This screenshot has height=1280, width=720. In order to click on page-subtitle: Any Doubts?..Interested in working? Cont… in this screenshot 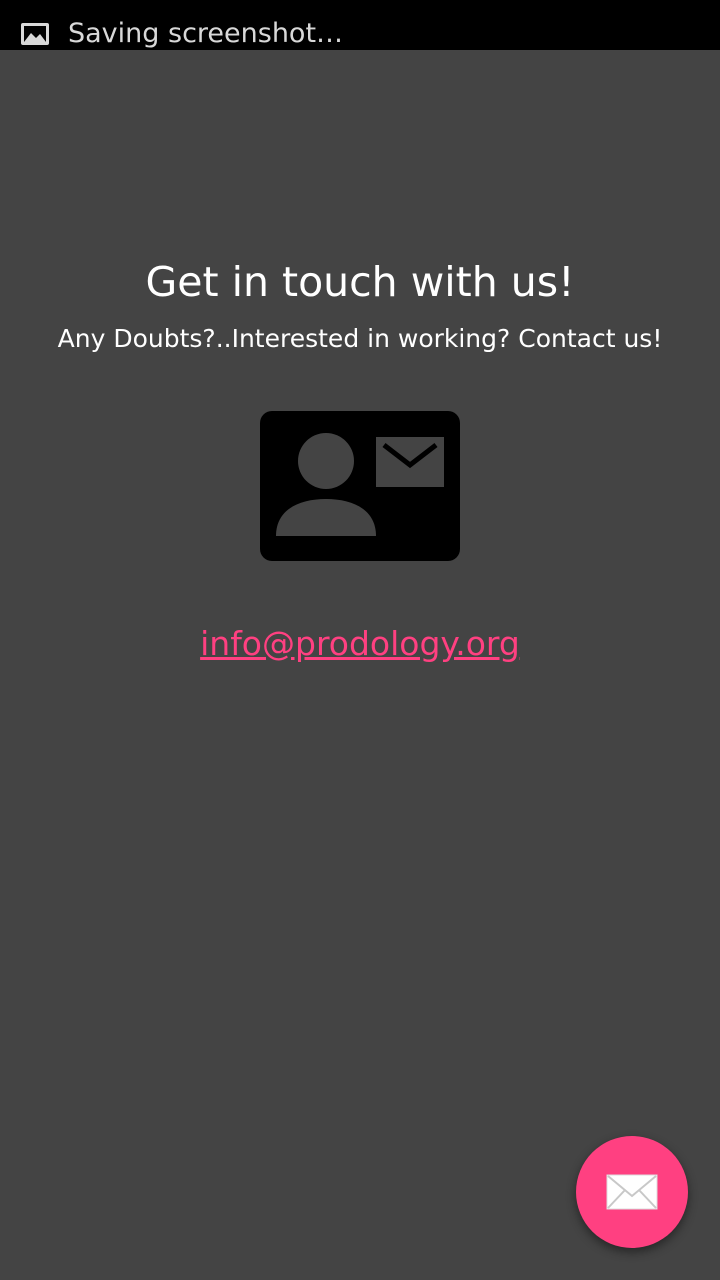, I will do `click(360, 338)`.